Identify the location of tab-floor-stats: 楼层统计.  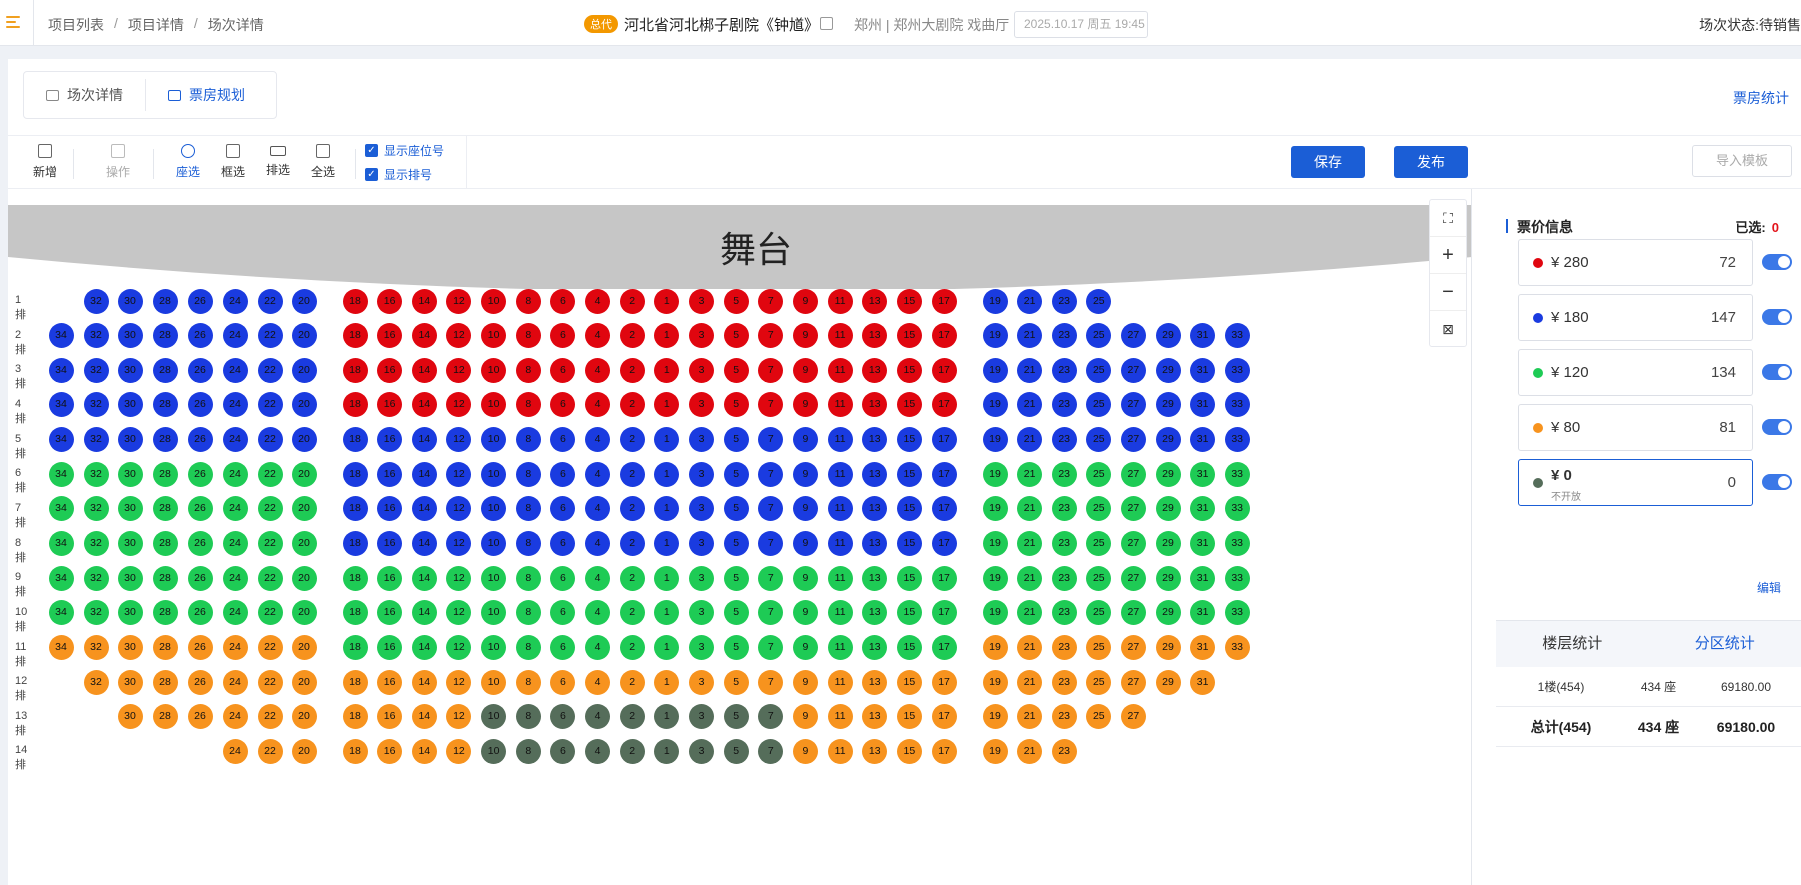
(1572, 644).